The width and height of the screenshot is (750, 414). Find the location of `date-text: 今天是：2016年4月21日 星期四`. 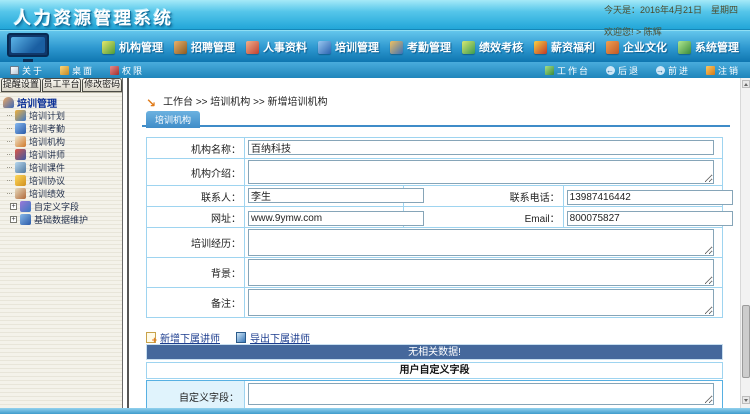

date-text: 今天是：2016年4月21日 星期四 is located at coordinates (670, 10).